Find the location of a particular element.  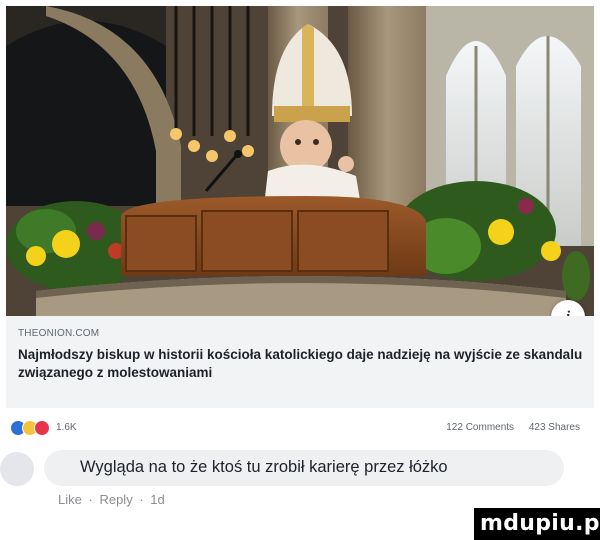

link-domain: THEONION.COM is located at coordinates (59, 333).